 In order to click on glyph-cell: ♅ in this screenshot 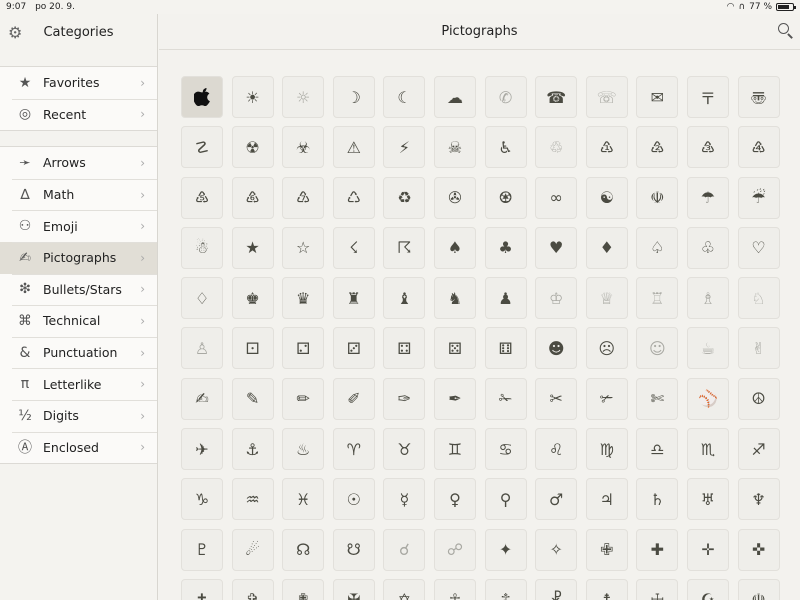, I will do `click(707, 499)`.